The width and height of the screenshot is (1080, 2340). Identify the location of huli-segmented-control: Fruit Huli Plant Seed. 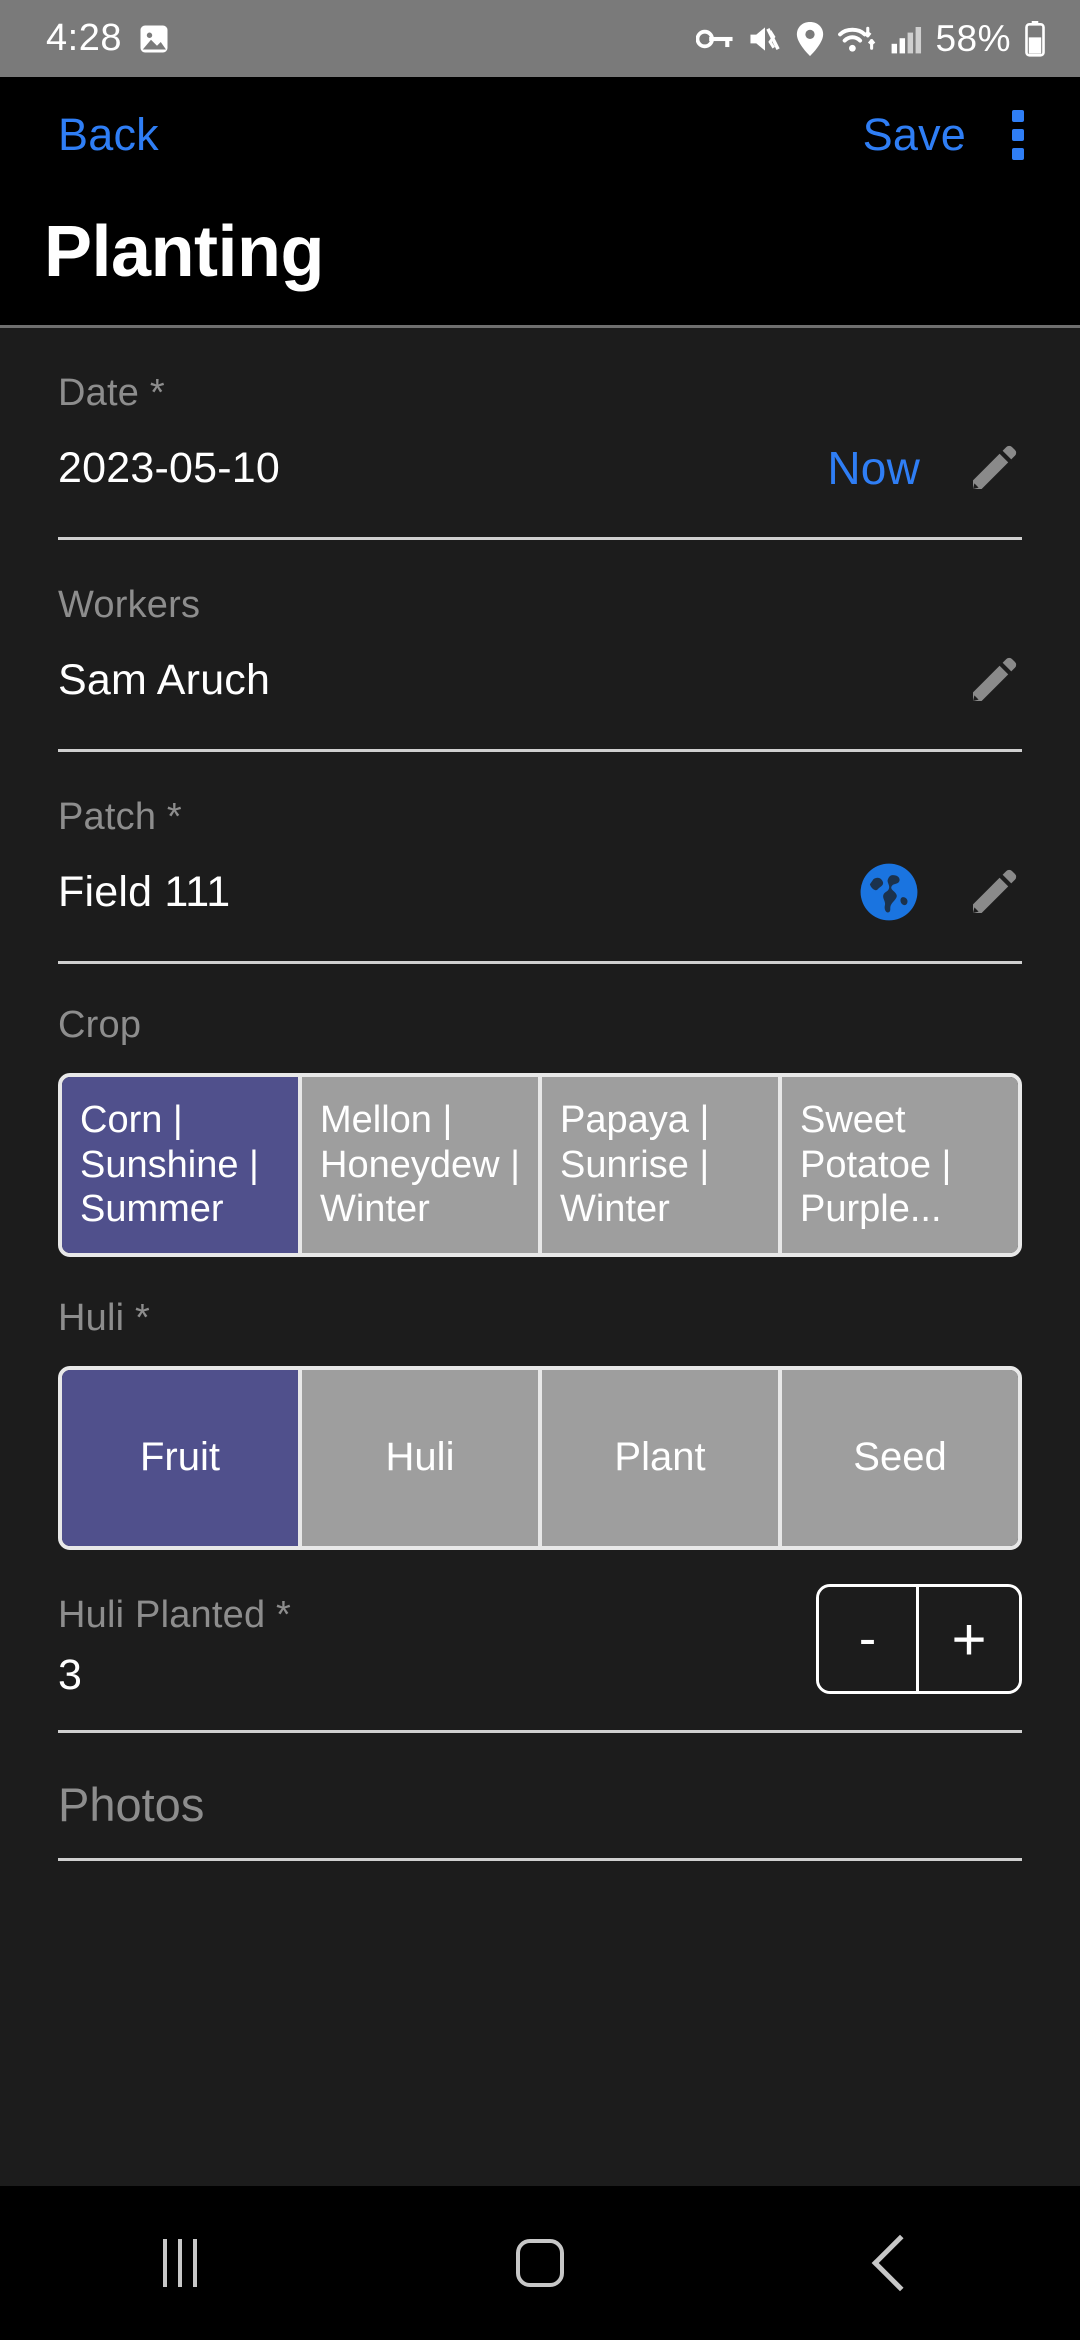
(540, 1458).